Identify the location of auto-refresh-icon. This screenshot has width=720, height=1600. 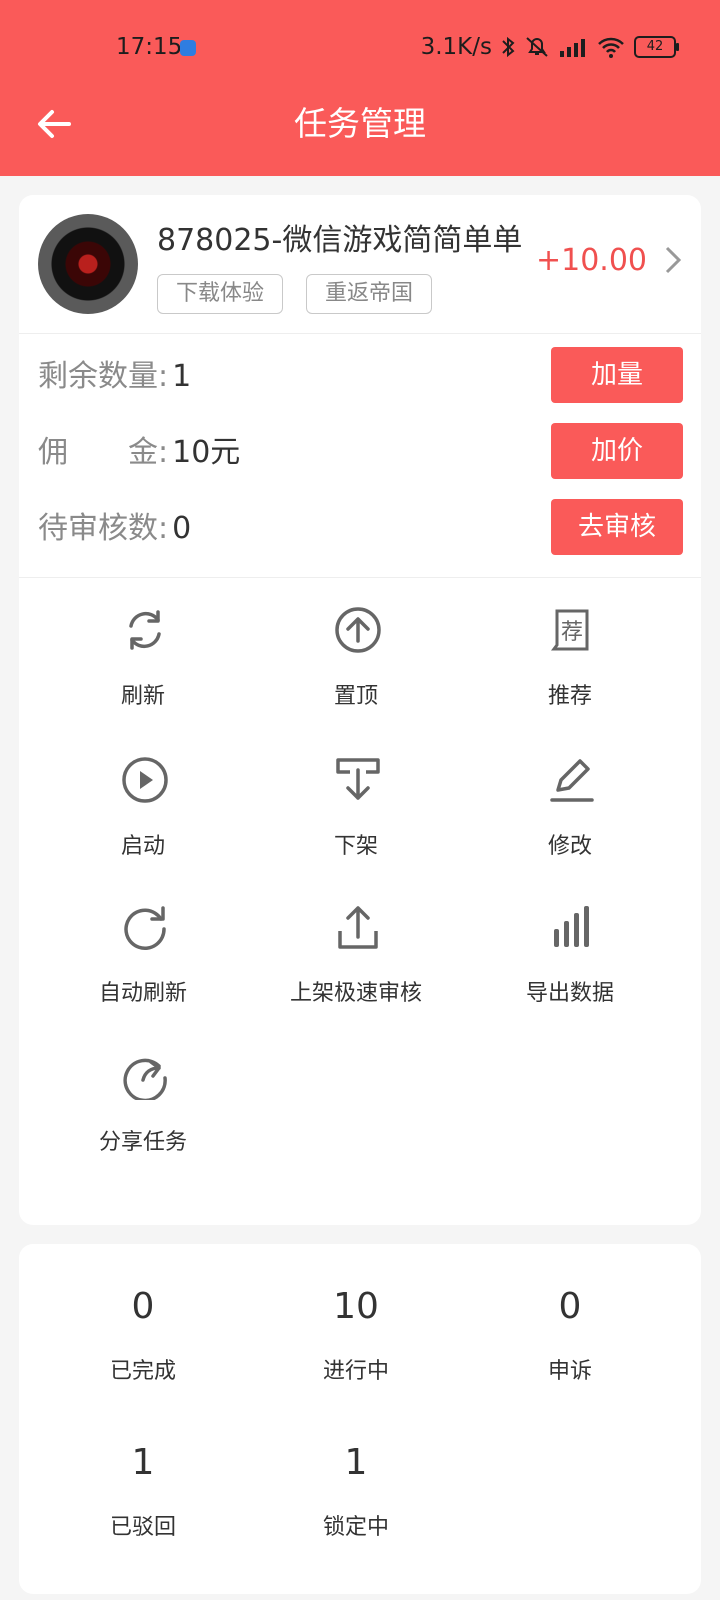
(145, 928).